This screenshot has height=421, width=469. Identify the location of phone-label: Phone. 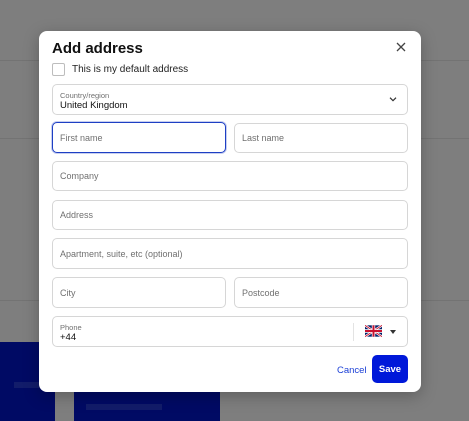
(71, 327).